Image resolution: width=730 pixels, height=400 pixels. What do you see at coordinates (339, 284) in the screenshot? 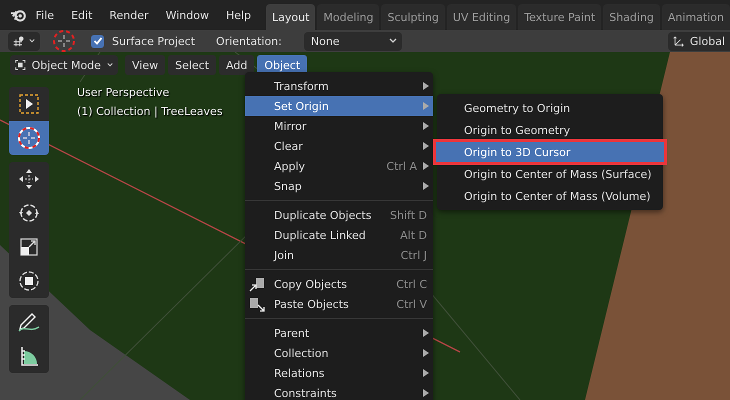
I see `menu-item: Copy Objects Ctrl C` at bounding box center [339, 284].